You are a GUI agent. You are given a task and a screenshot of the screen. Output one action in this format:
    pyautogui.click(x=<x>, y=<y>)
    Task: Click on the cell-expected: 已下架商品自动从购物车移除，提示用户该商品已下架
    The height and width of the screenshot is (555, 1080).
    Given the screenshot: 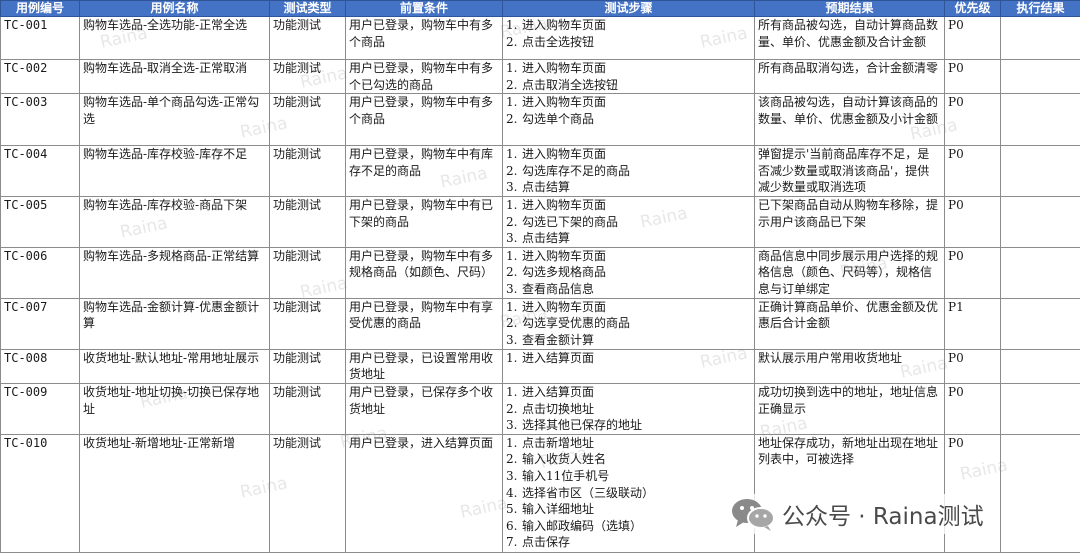 What is the action you would take?
    pyautogui.click(x=849, y=221)
    